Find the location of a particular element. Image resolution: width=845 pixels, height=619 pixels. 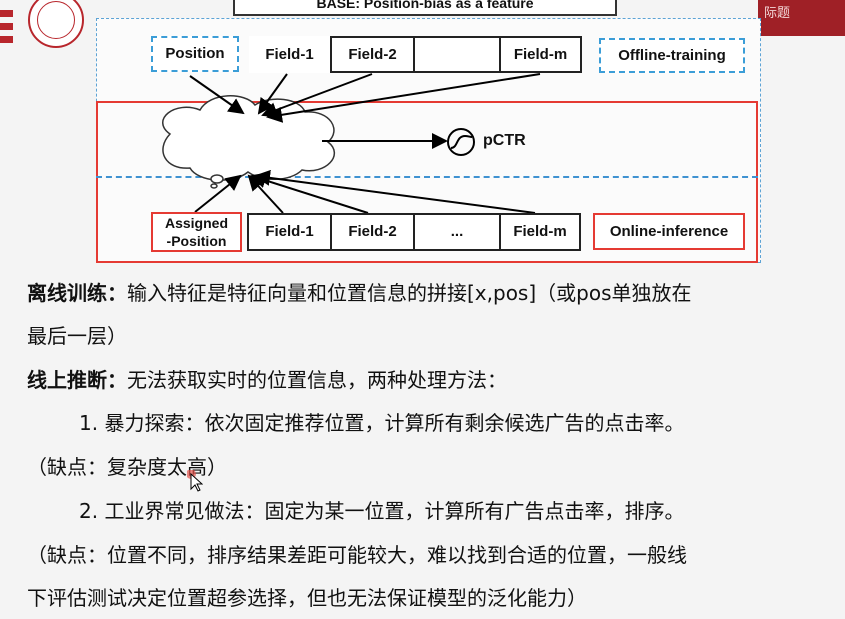

online-field-2: Field-2 is located at coordinates (373, 232).